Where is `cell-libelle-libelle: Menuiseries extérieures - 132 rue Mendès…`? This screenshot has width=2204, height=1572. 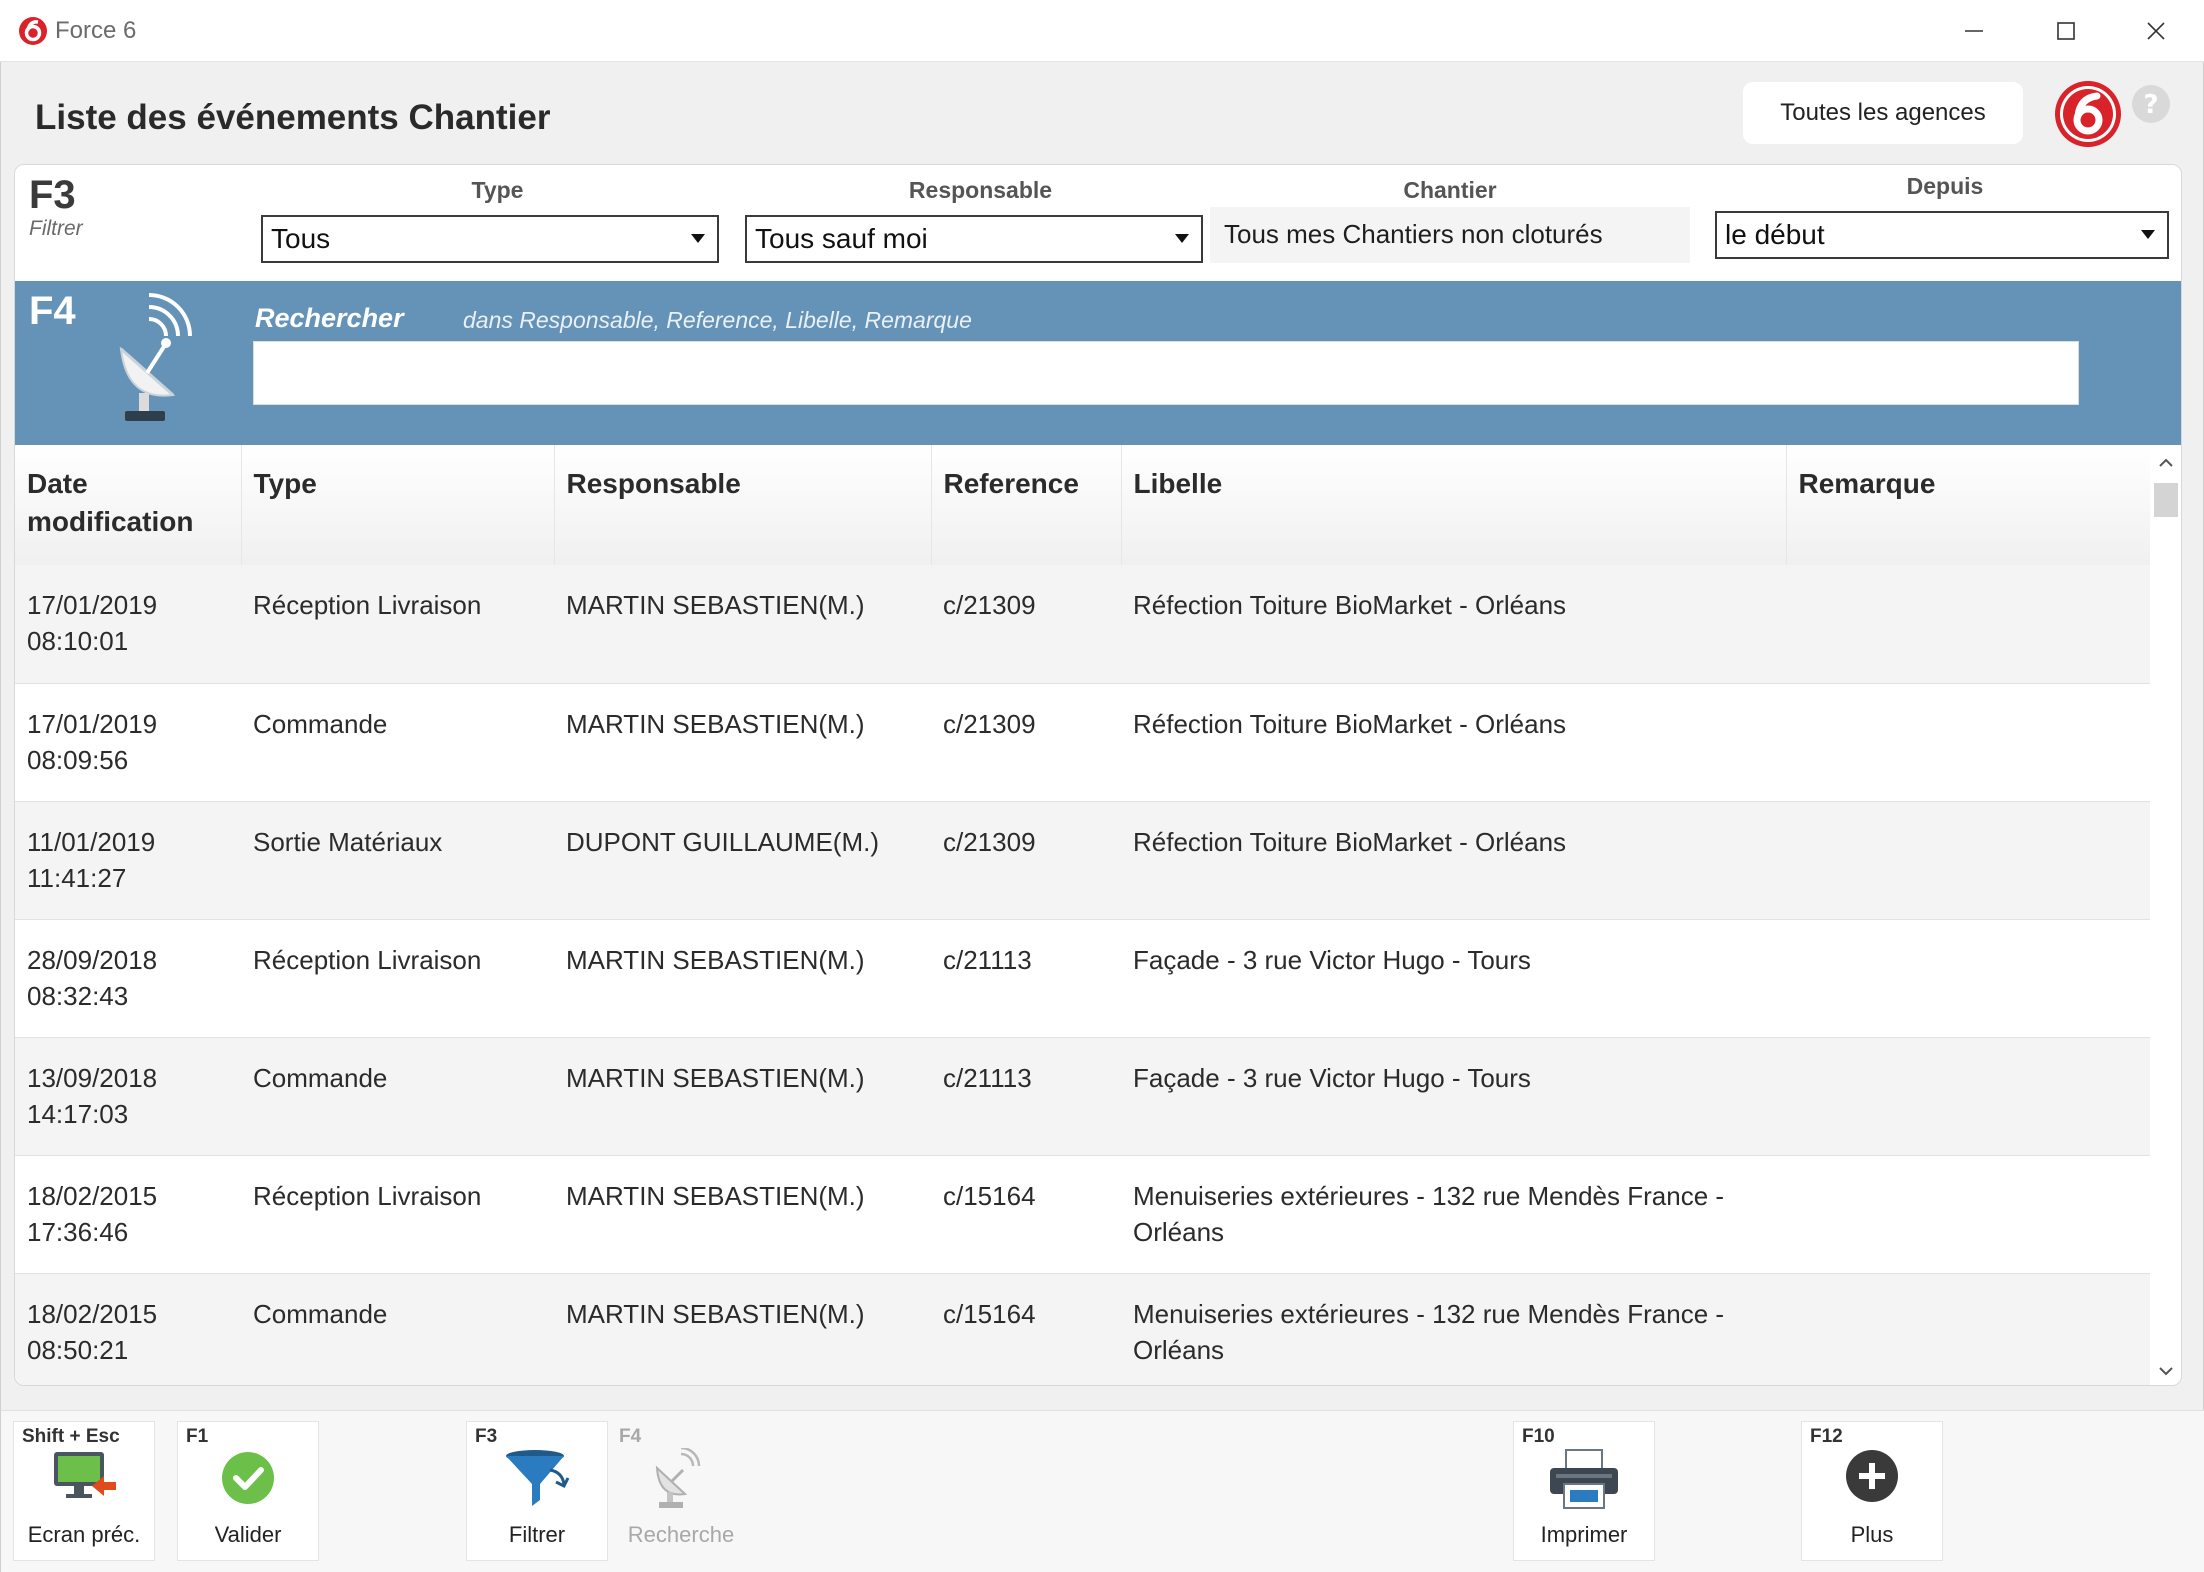 cell-libelle-libelle: Menuiseries extérieures - 132 rue Mendès… is located at coordinates (1429, 1331).